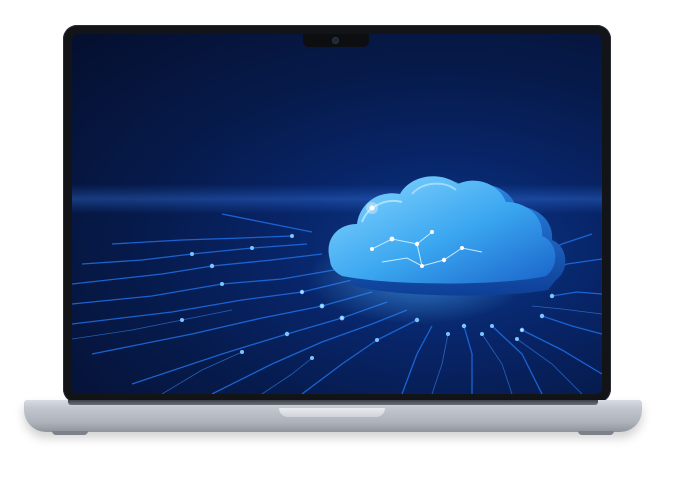 The width and height of the screenshot is (676, 488). Describe the element at coordinates (333, 417) in the screenshot. I see `laptop-base` at that location.